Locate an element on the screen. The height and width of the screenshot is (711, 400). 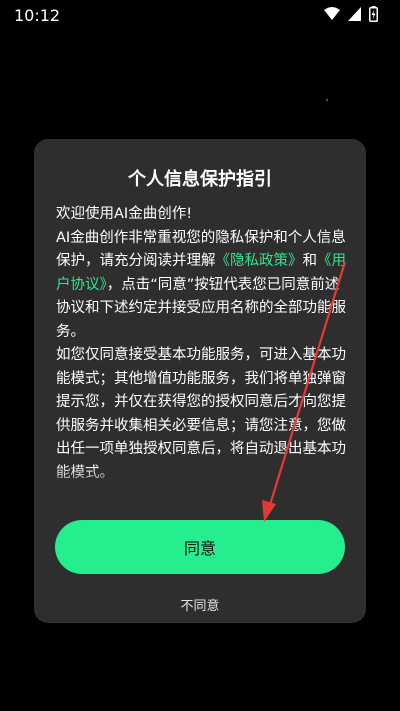
annotation-arrow-line is located at coordinates (307, 385).